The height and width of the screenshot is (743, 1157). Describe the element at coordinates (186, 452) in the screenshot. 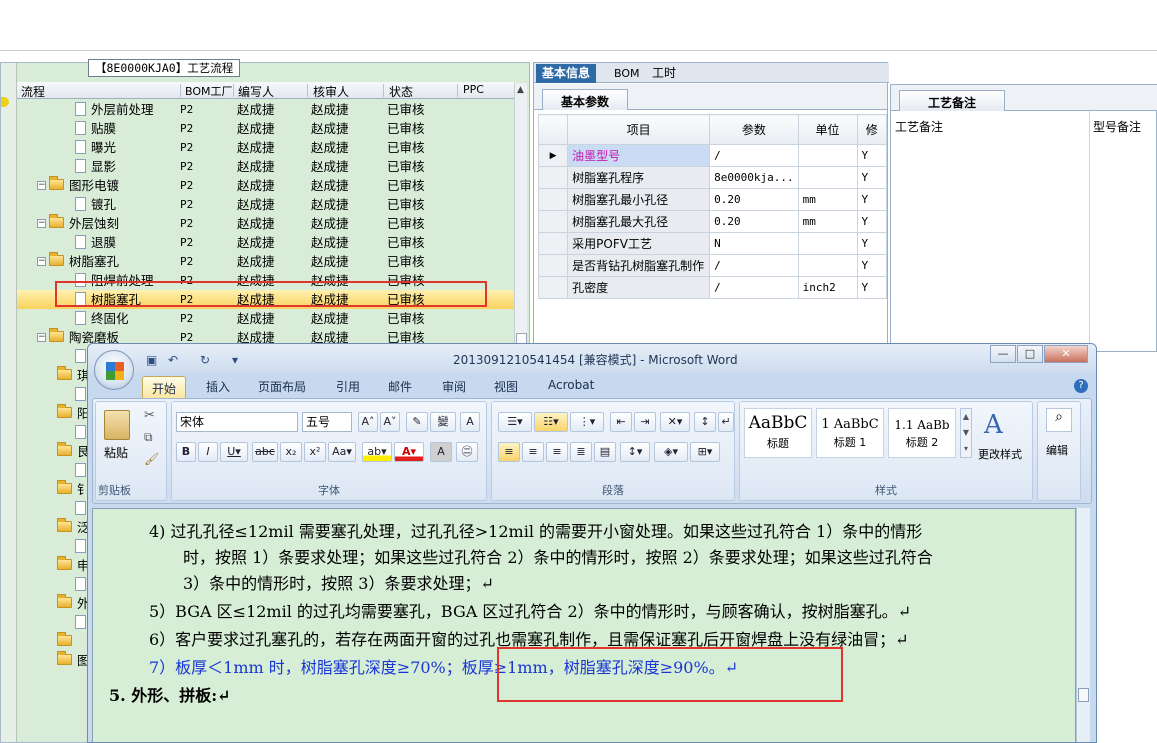

I see `bold-icon: B` at that location.